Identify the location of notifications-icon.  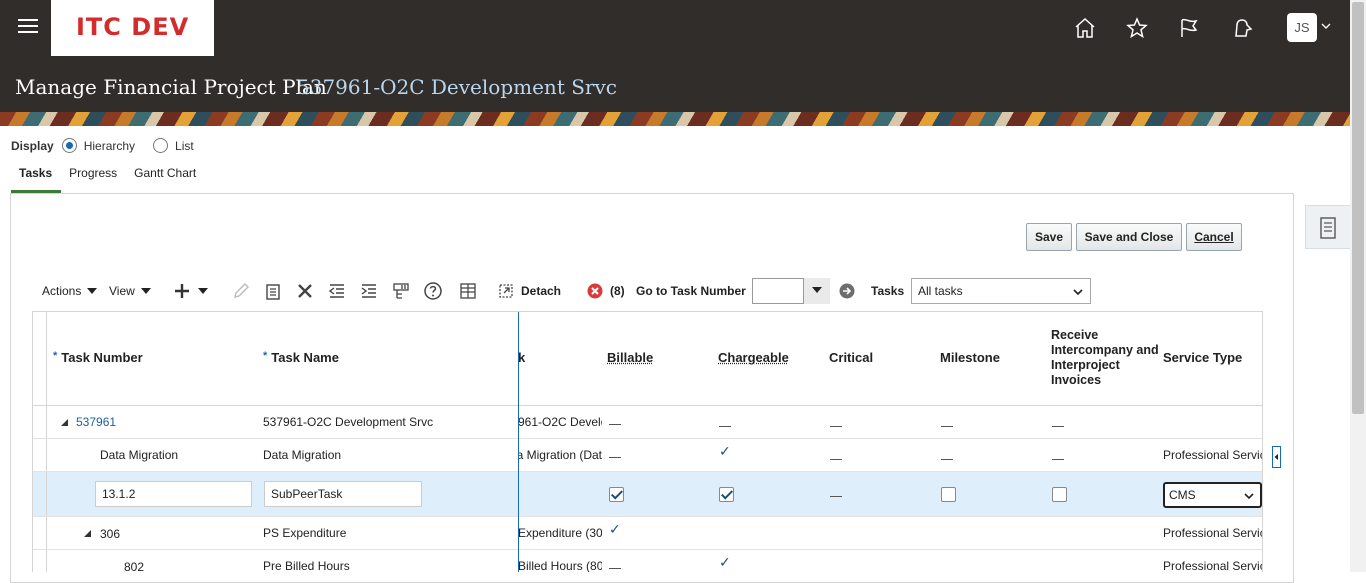
(1242, 28).